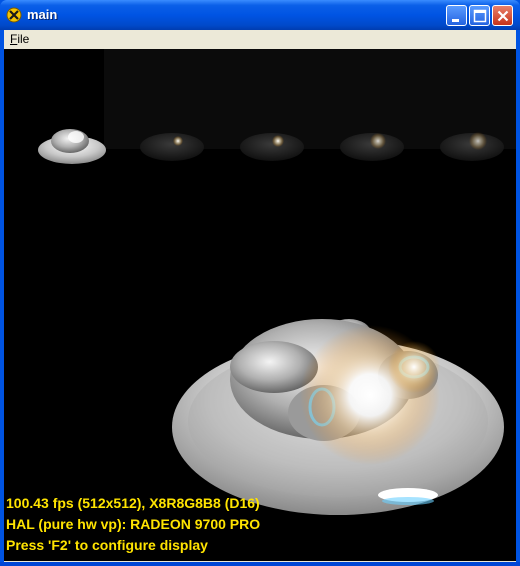 This screenshot has width=520, height=566. I want to click on close-icon, so click(503, 16).